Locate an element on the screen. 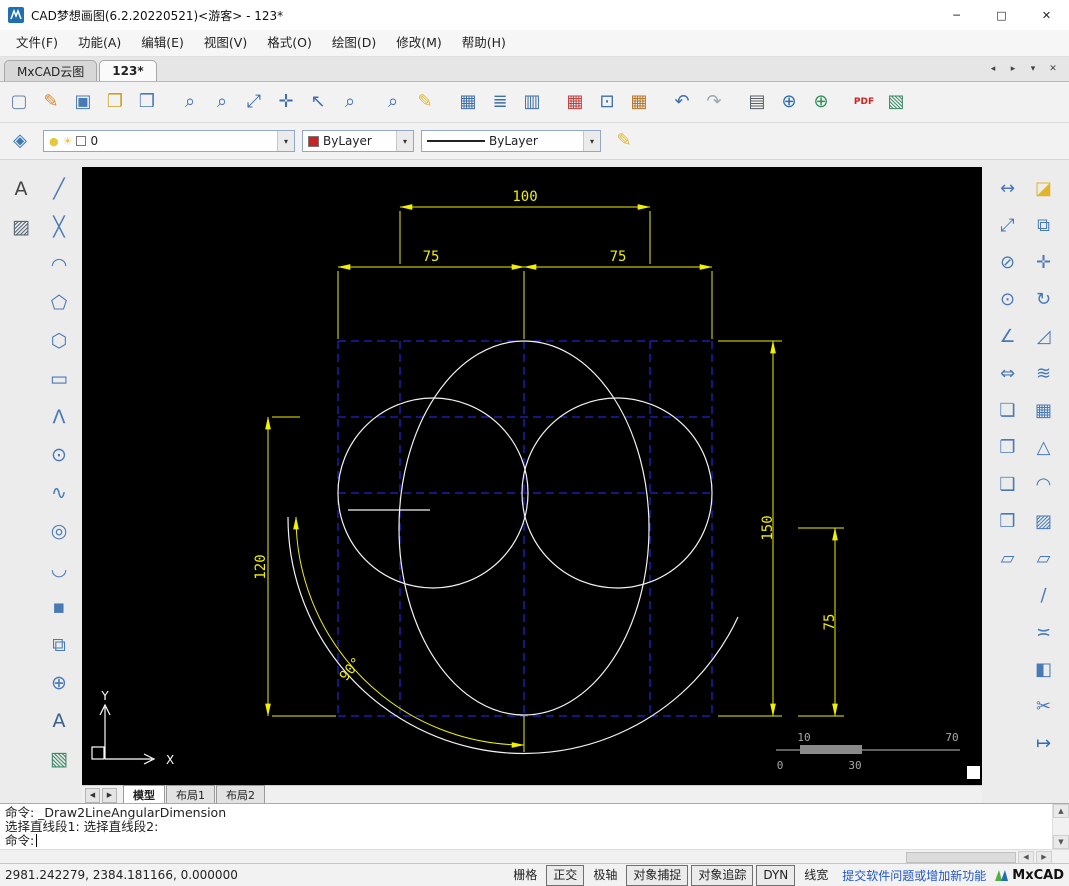 The height and width of the screenshot is (886, 1069). new-file-button: ▢ is located at coordinates (19, 102).